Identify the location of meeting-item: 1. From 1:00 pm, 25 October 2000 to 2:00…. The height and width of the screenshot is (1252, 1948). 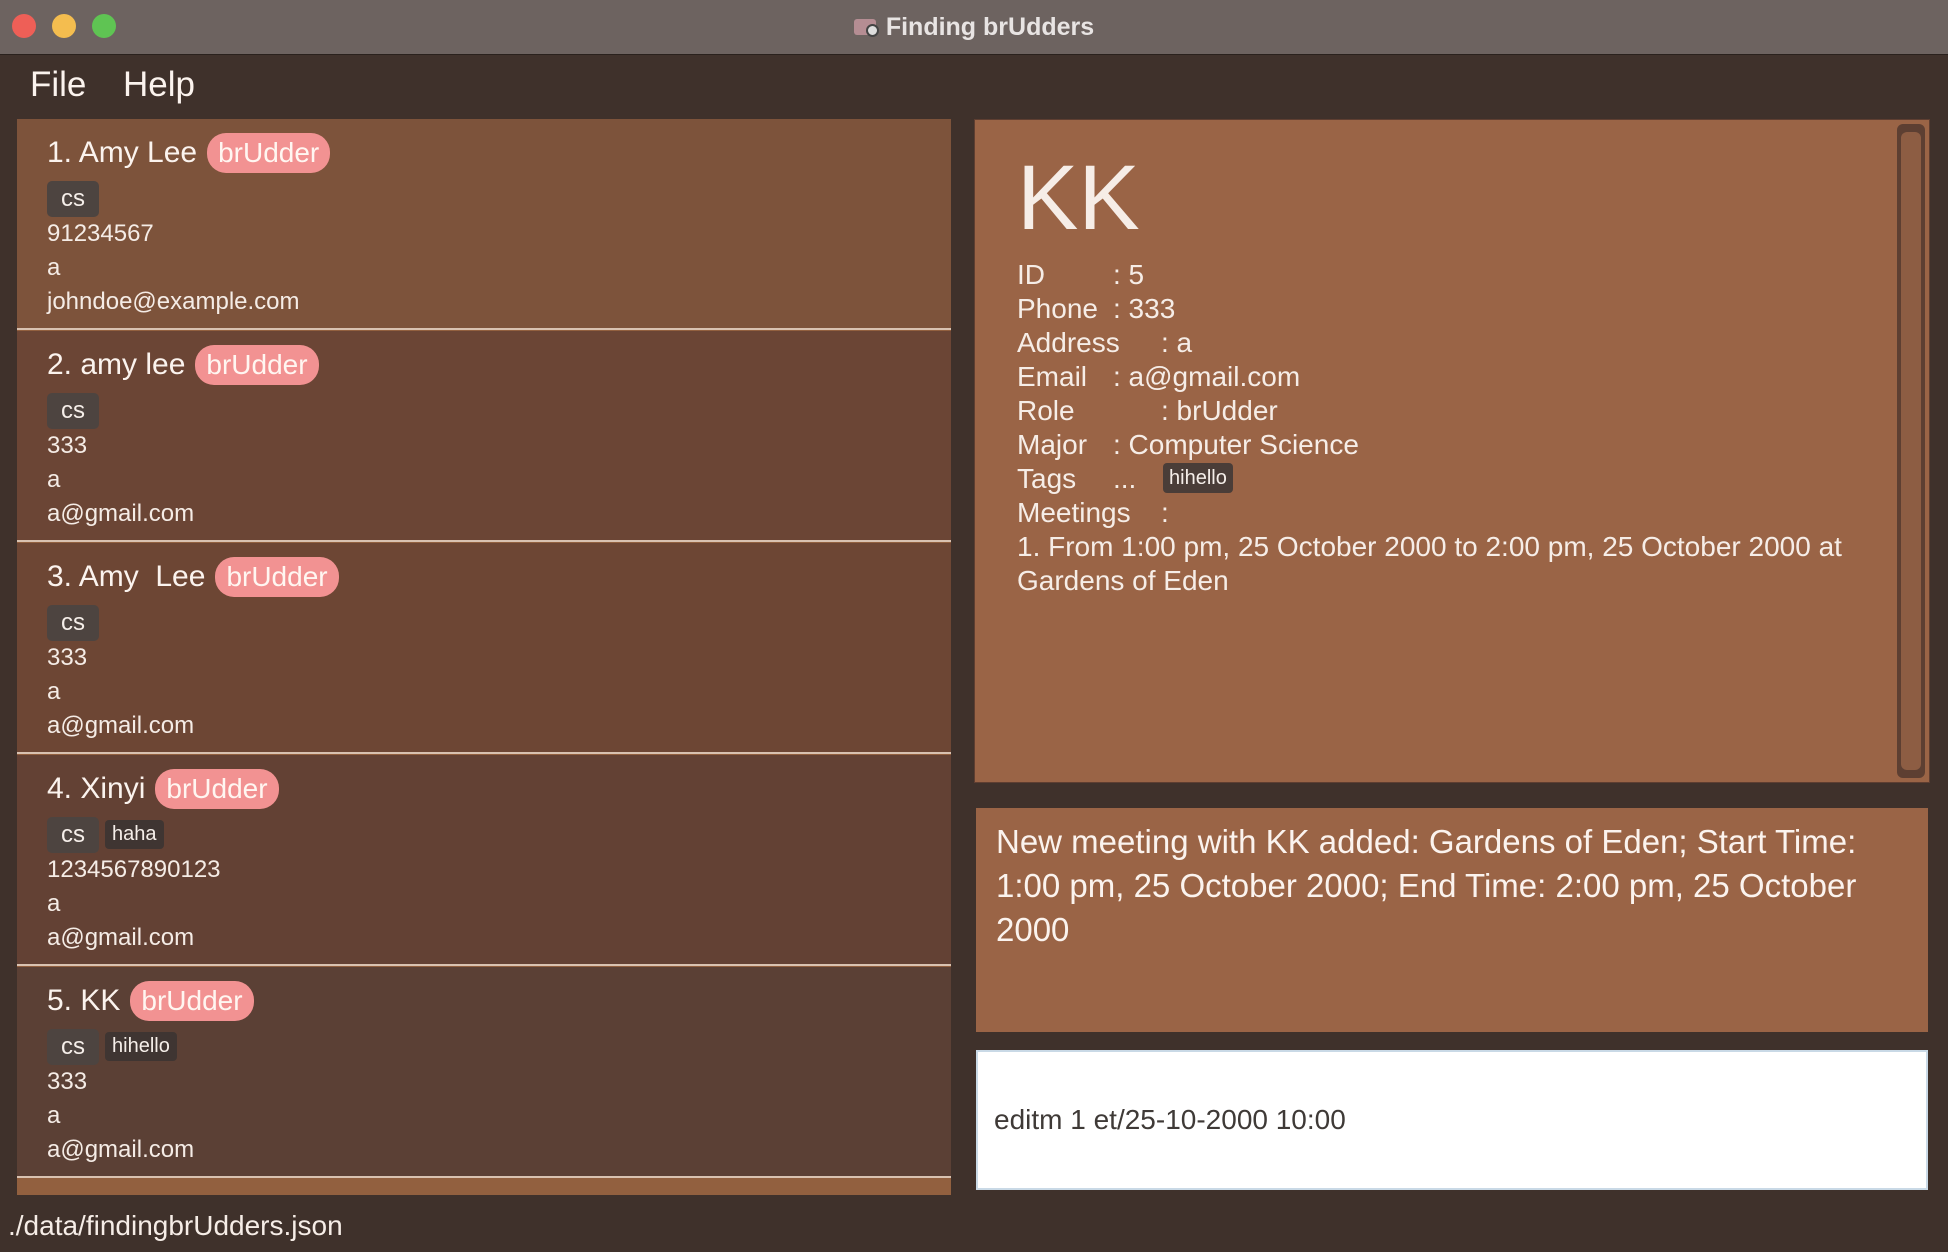
(1429, 563).